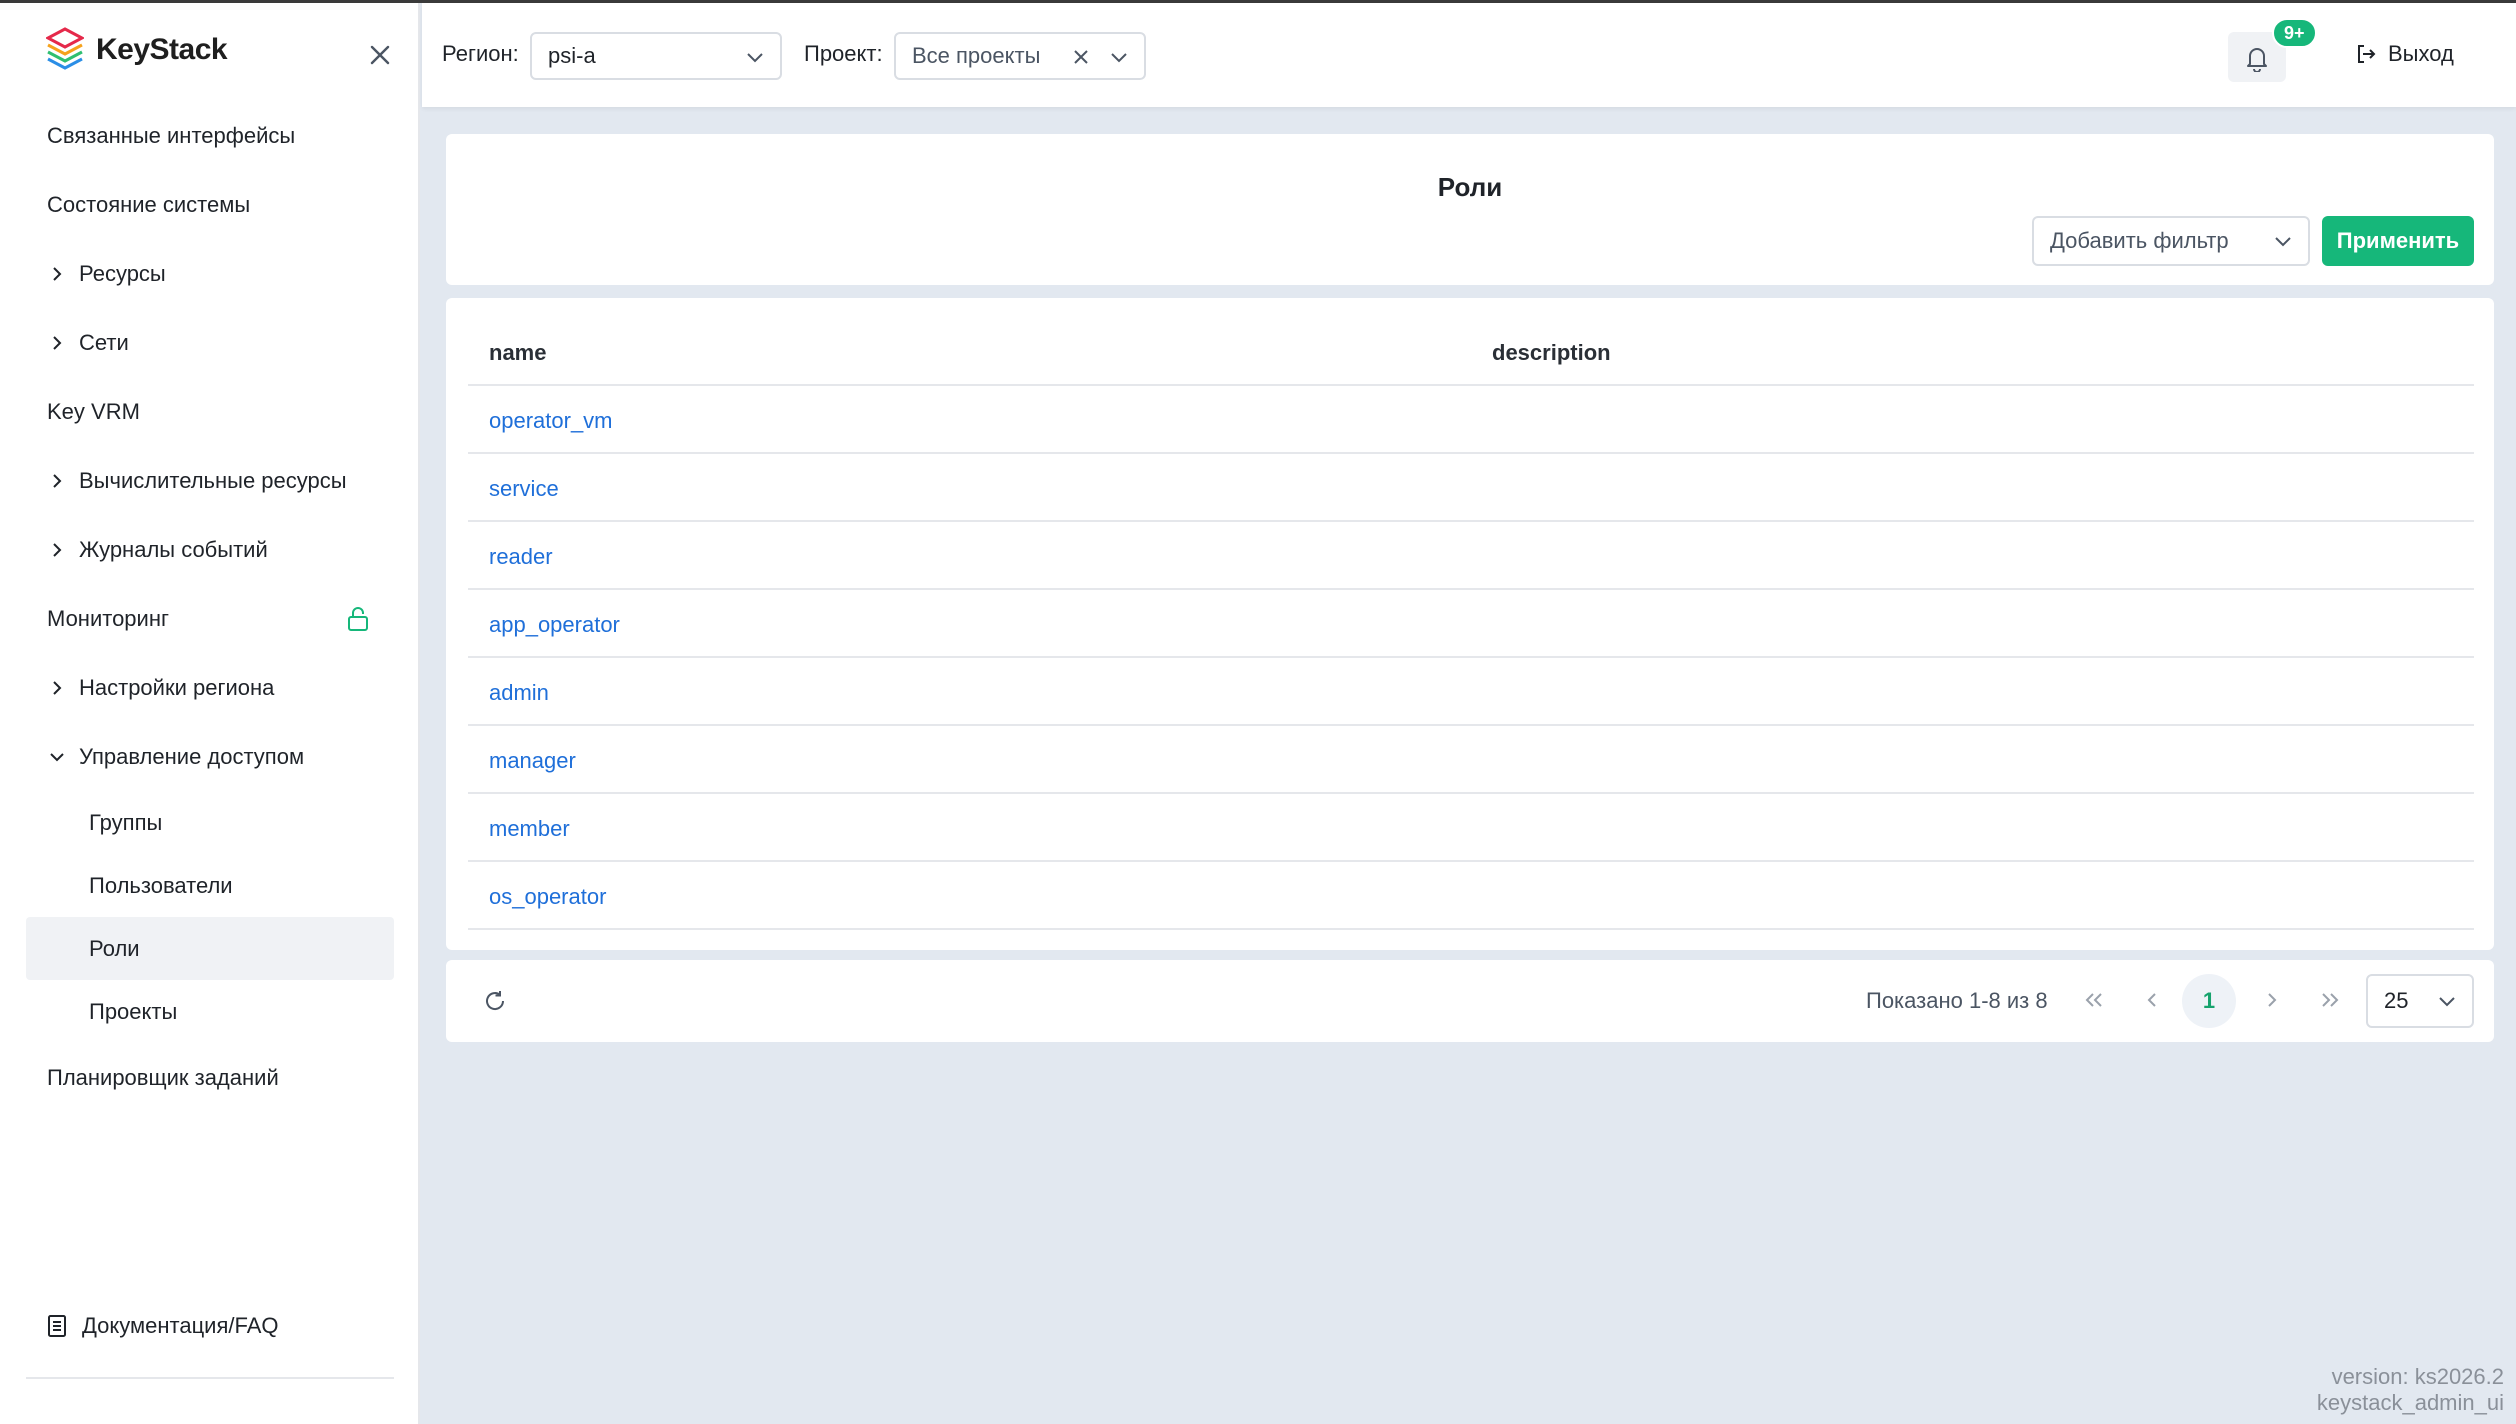 This screenshot has height=1424, width=2516. I want to click on chevrons-right-icon, so click(2330, 1000).